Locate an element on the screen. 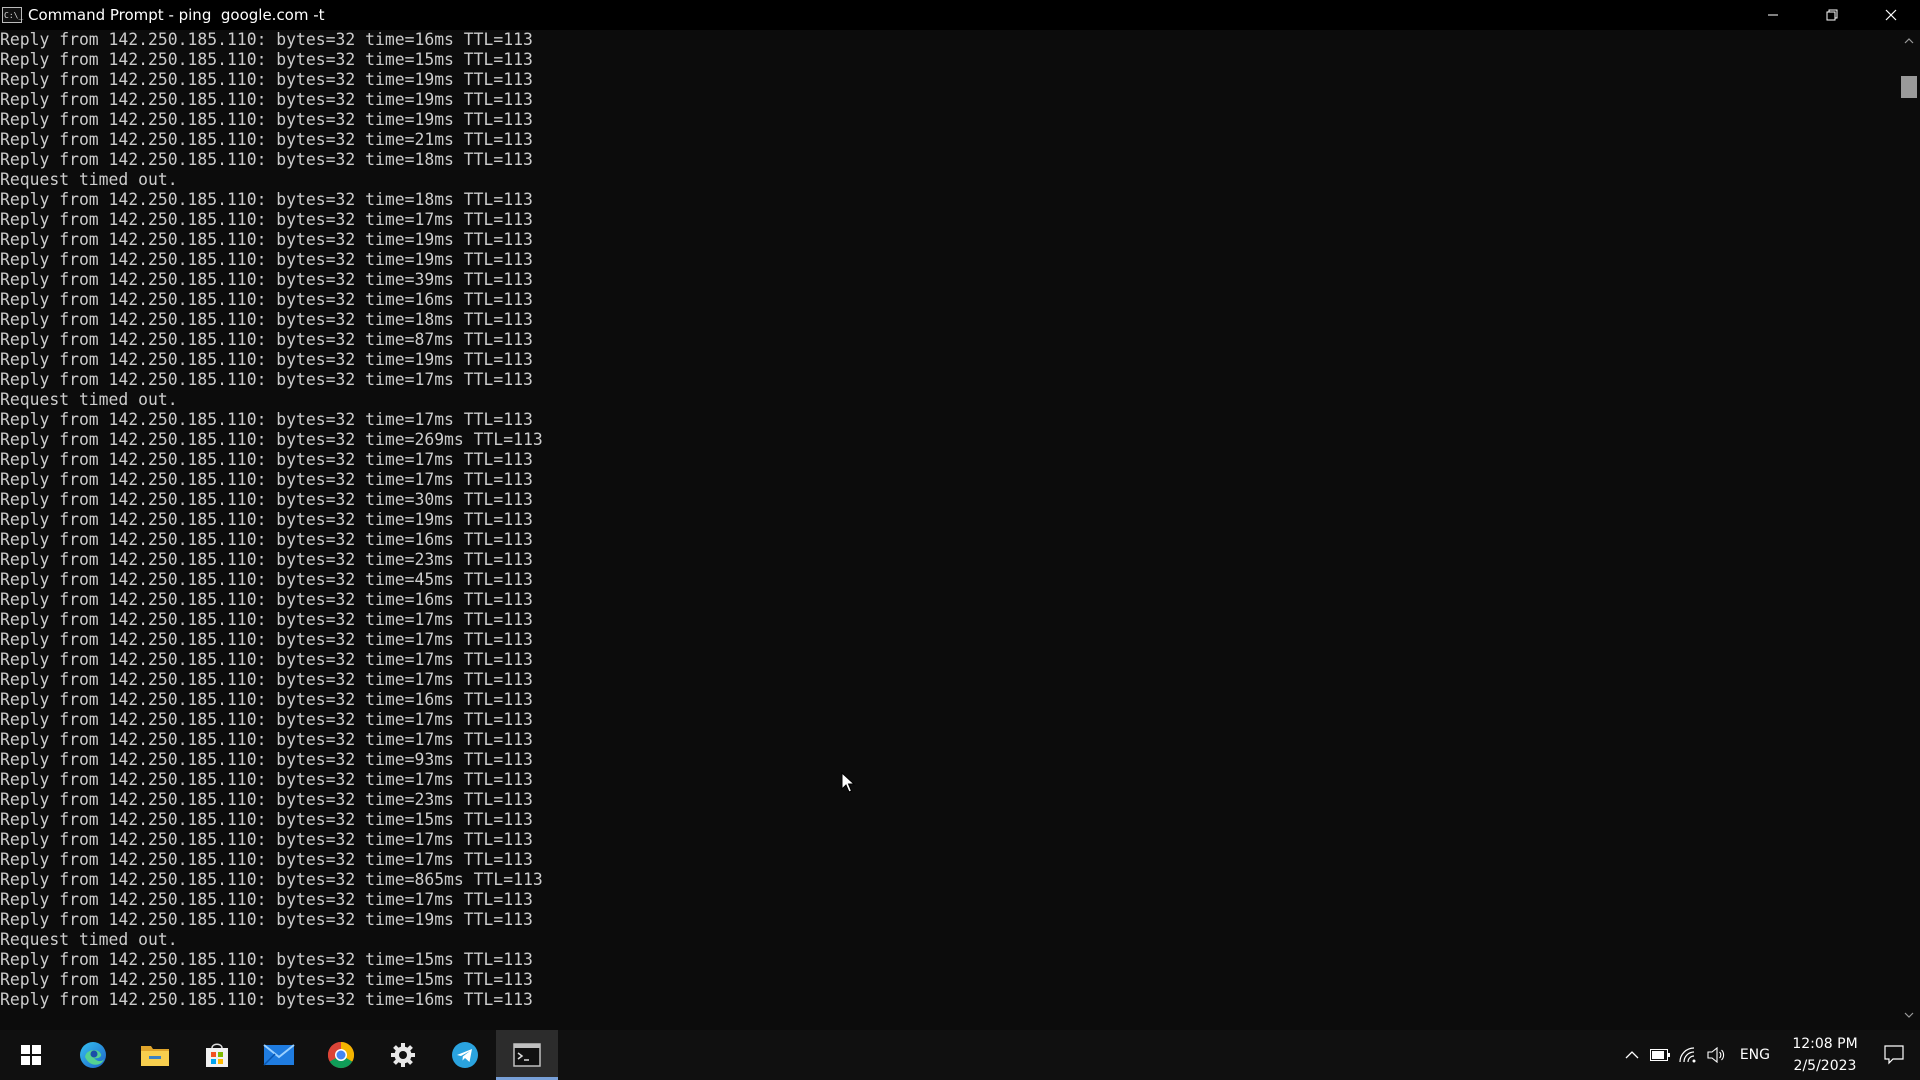  window-controls is located at coordinates (1831, 15).